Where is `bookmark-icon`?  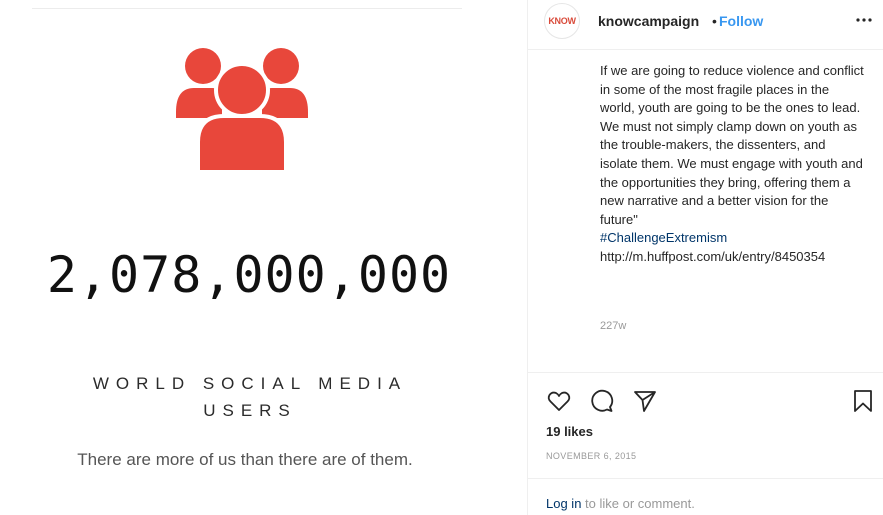 bookmark-icon is located at coordinates (863, 401).